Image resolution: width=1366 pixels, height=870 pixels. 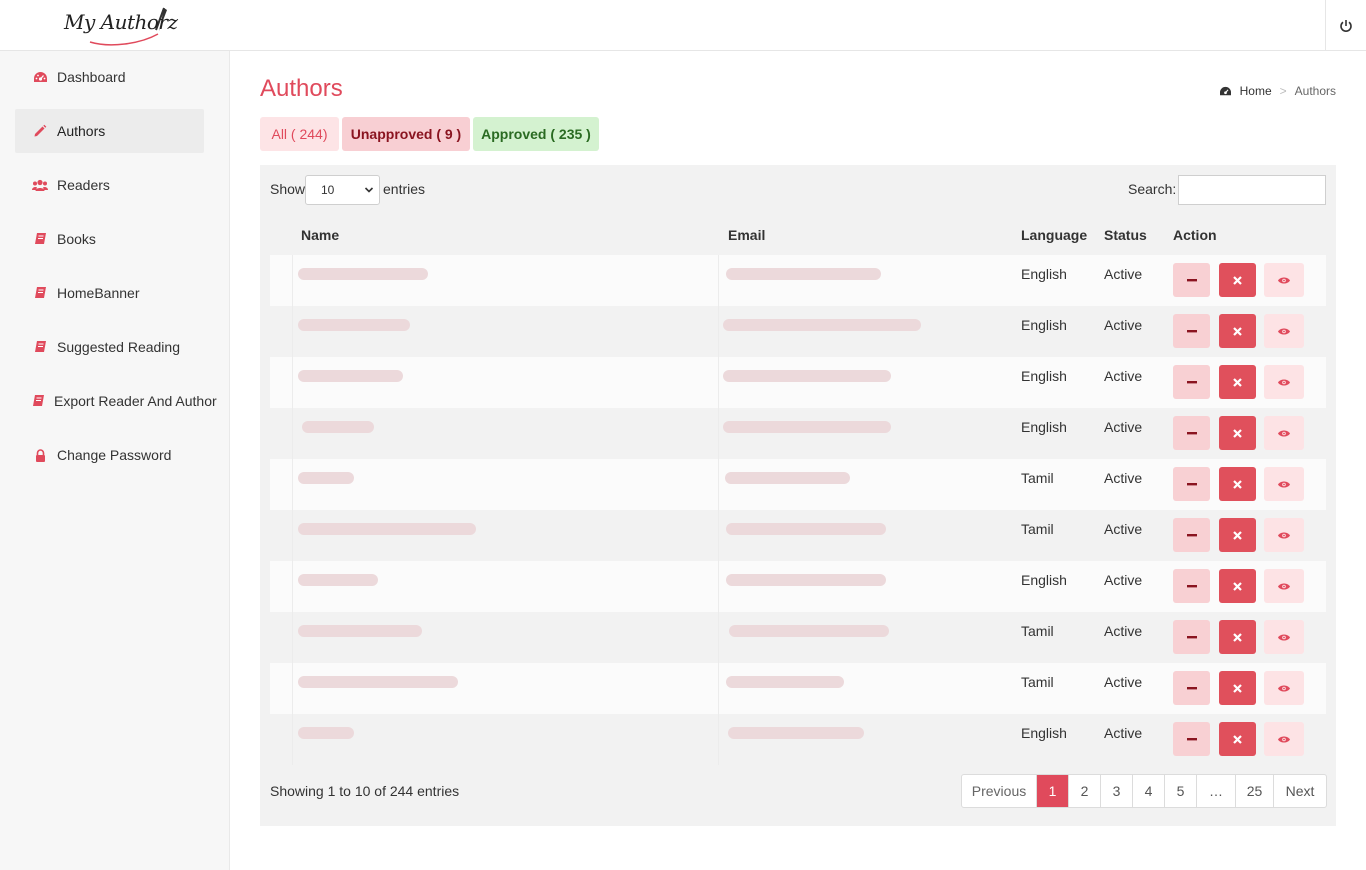 What do you see at coordinates (342, 190) in the screenshot?
I see `page-size-select: 10` at bounding box center [342, 190].